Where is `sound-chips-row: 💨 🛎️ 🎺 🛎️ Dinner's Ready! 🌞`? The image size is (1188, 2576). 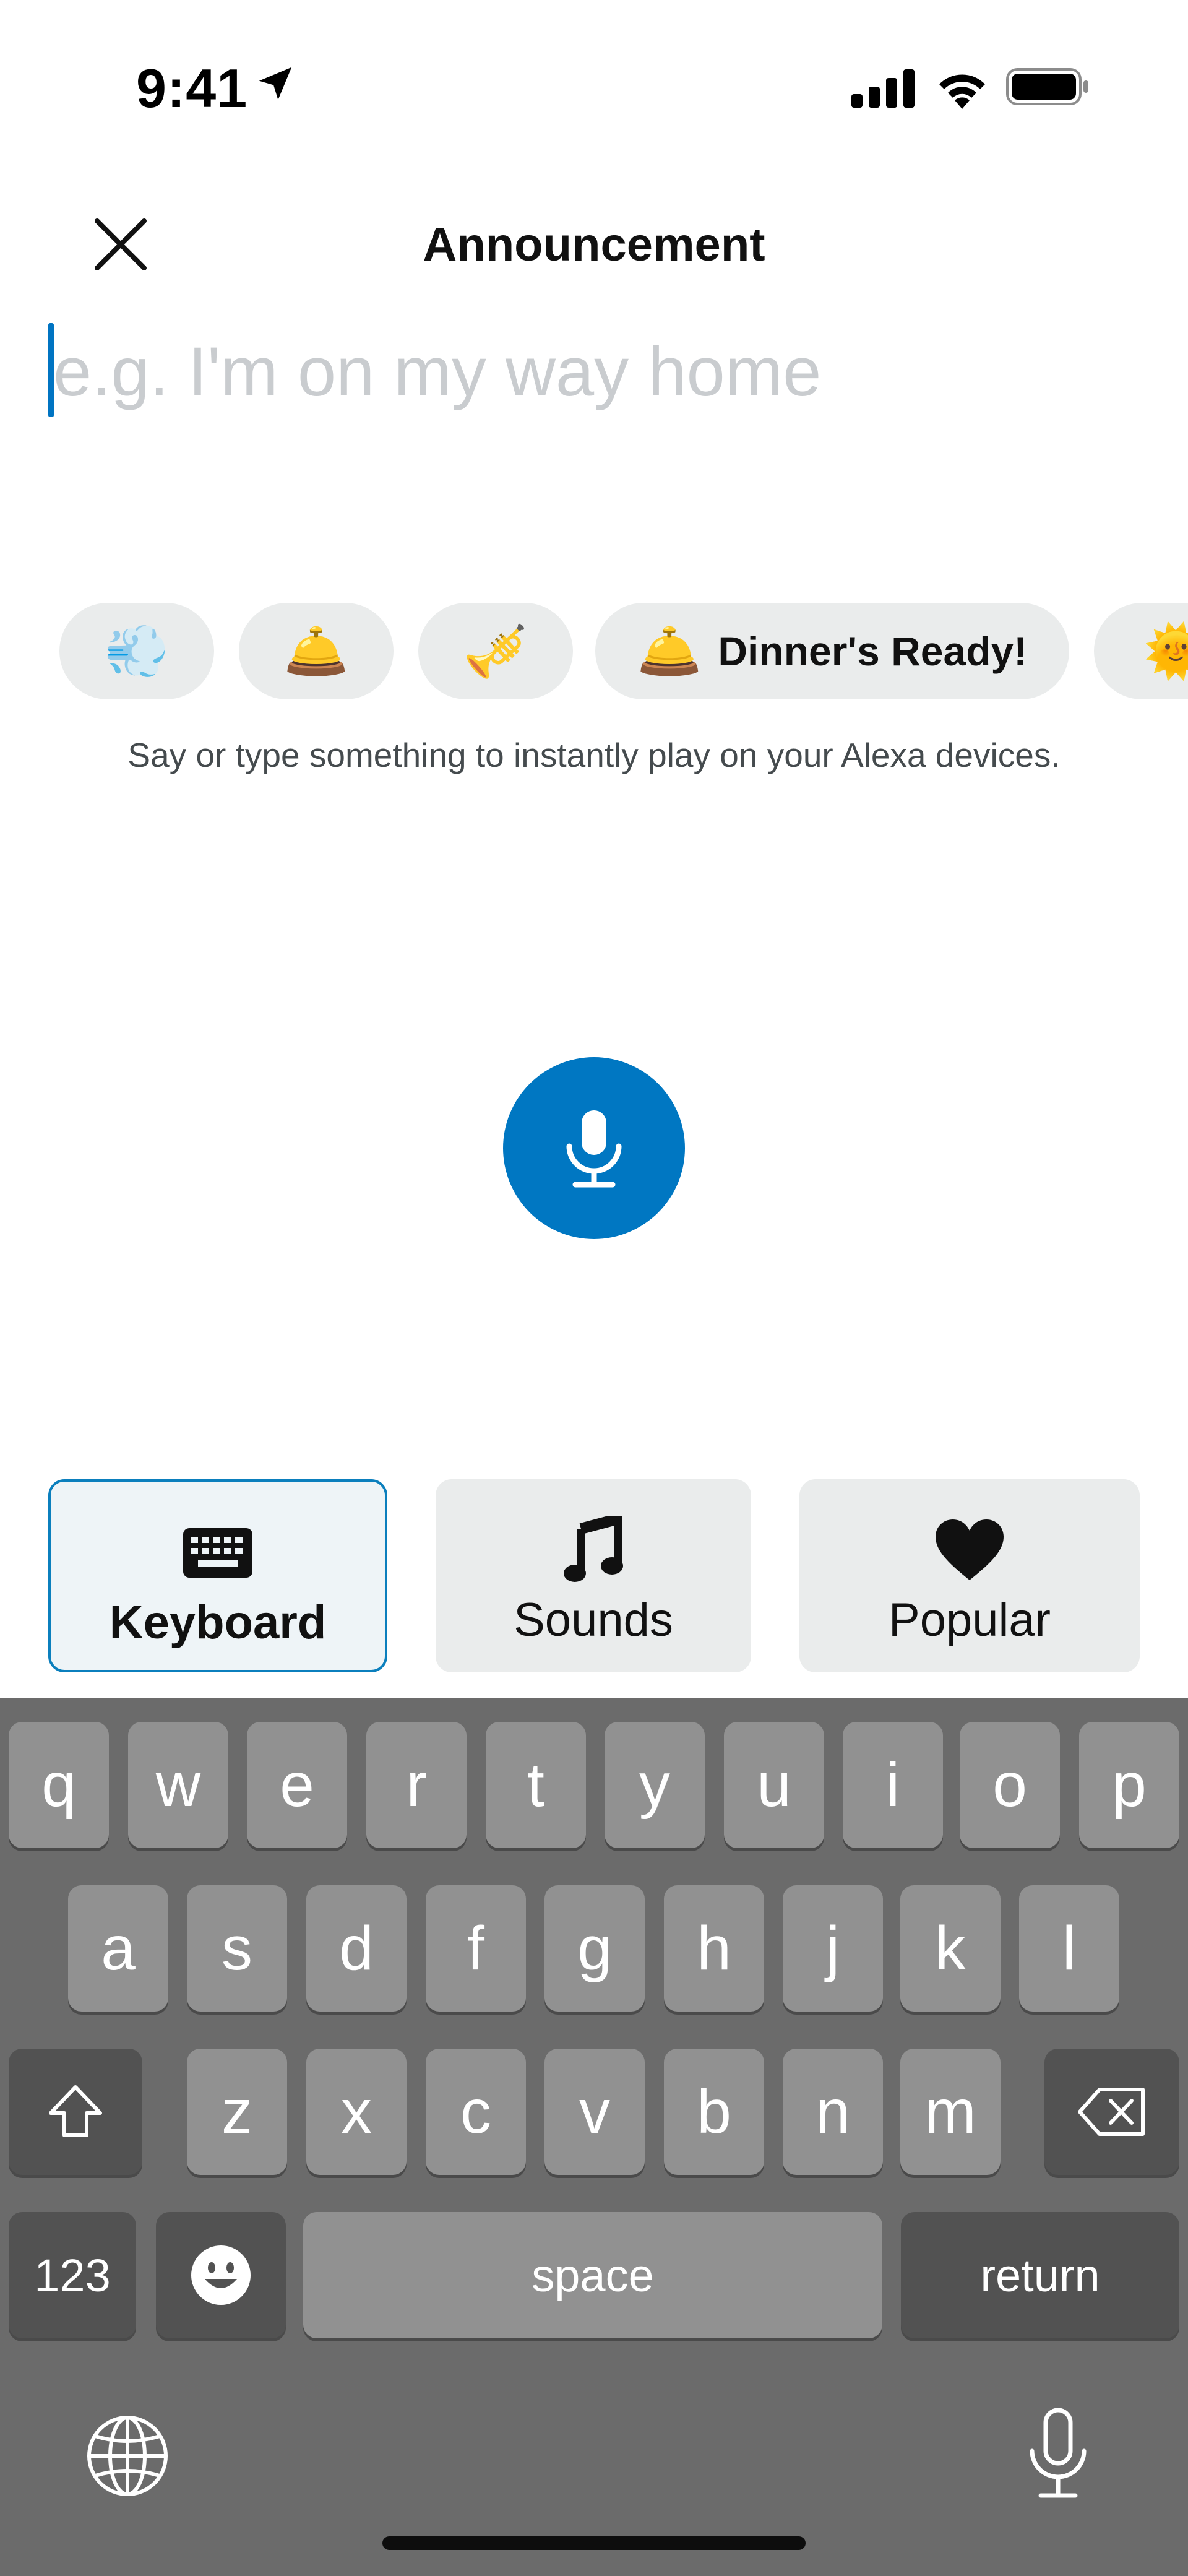 sound-chips-row: 💨 🛎️ 🎺 🛎️ Dinner's Ready! 🌞 is located at coordinates (623, 651).